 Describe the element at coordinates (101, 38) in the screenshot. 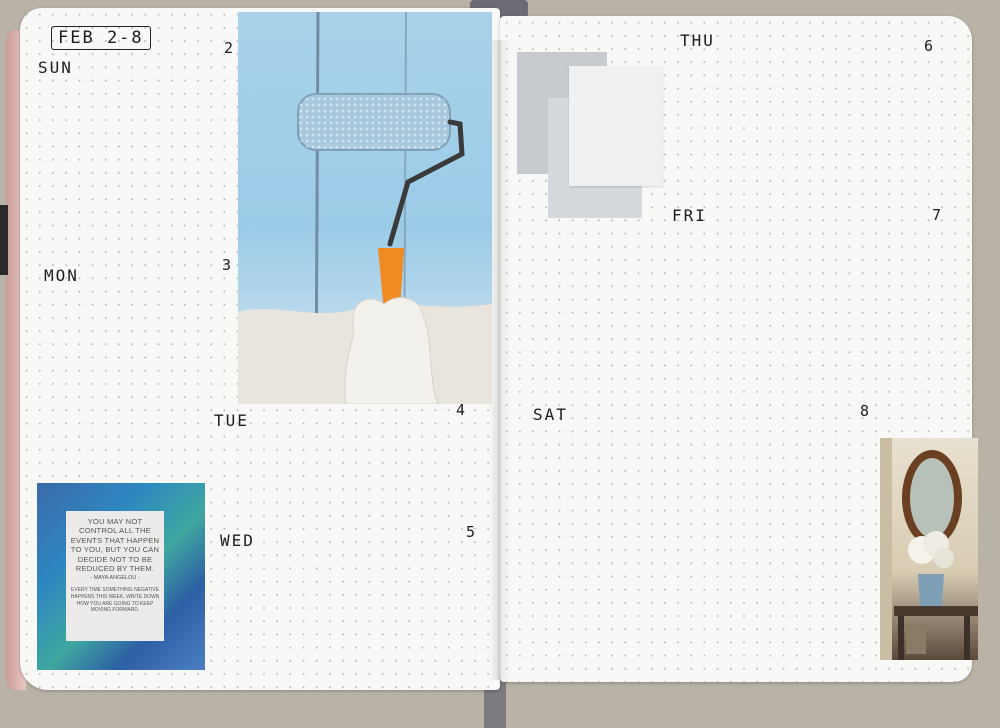

I see `week-label: FEB 2-8` at that location.